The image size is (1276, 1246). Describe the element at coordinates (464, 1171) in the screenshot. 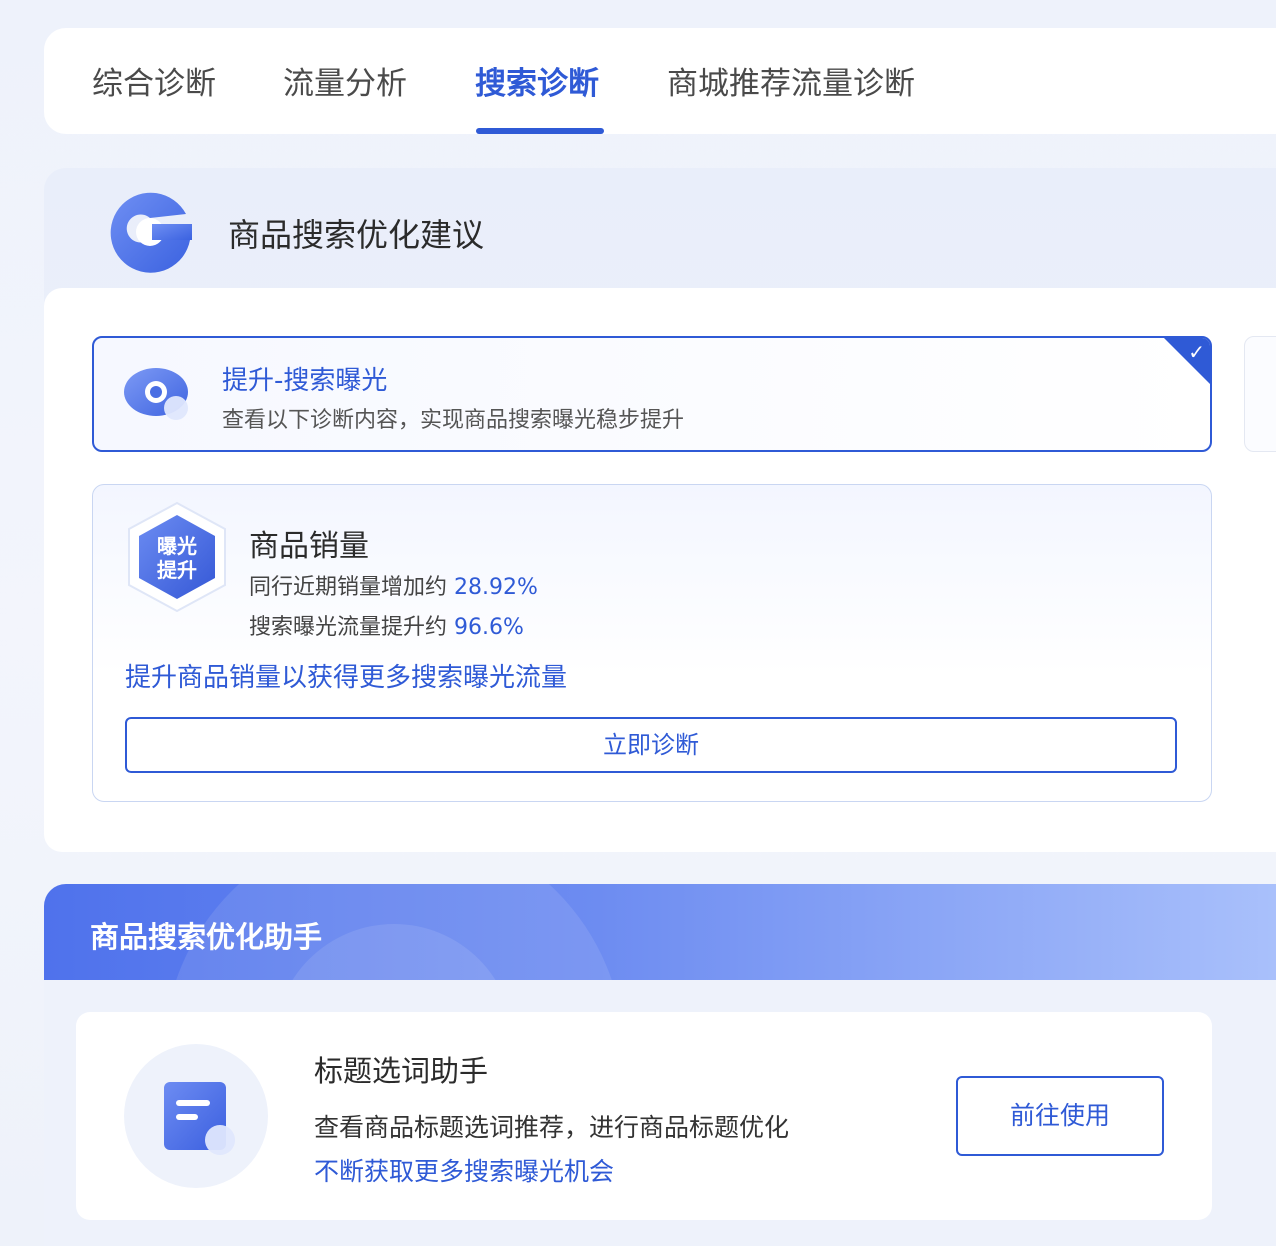

I see `tool-desc-highlight: 不断获取更多搜索曝光机会` at that location.